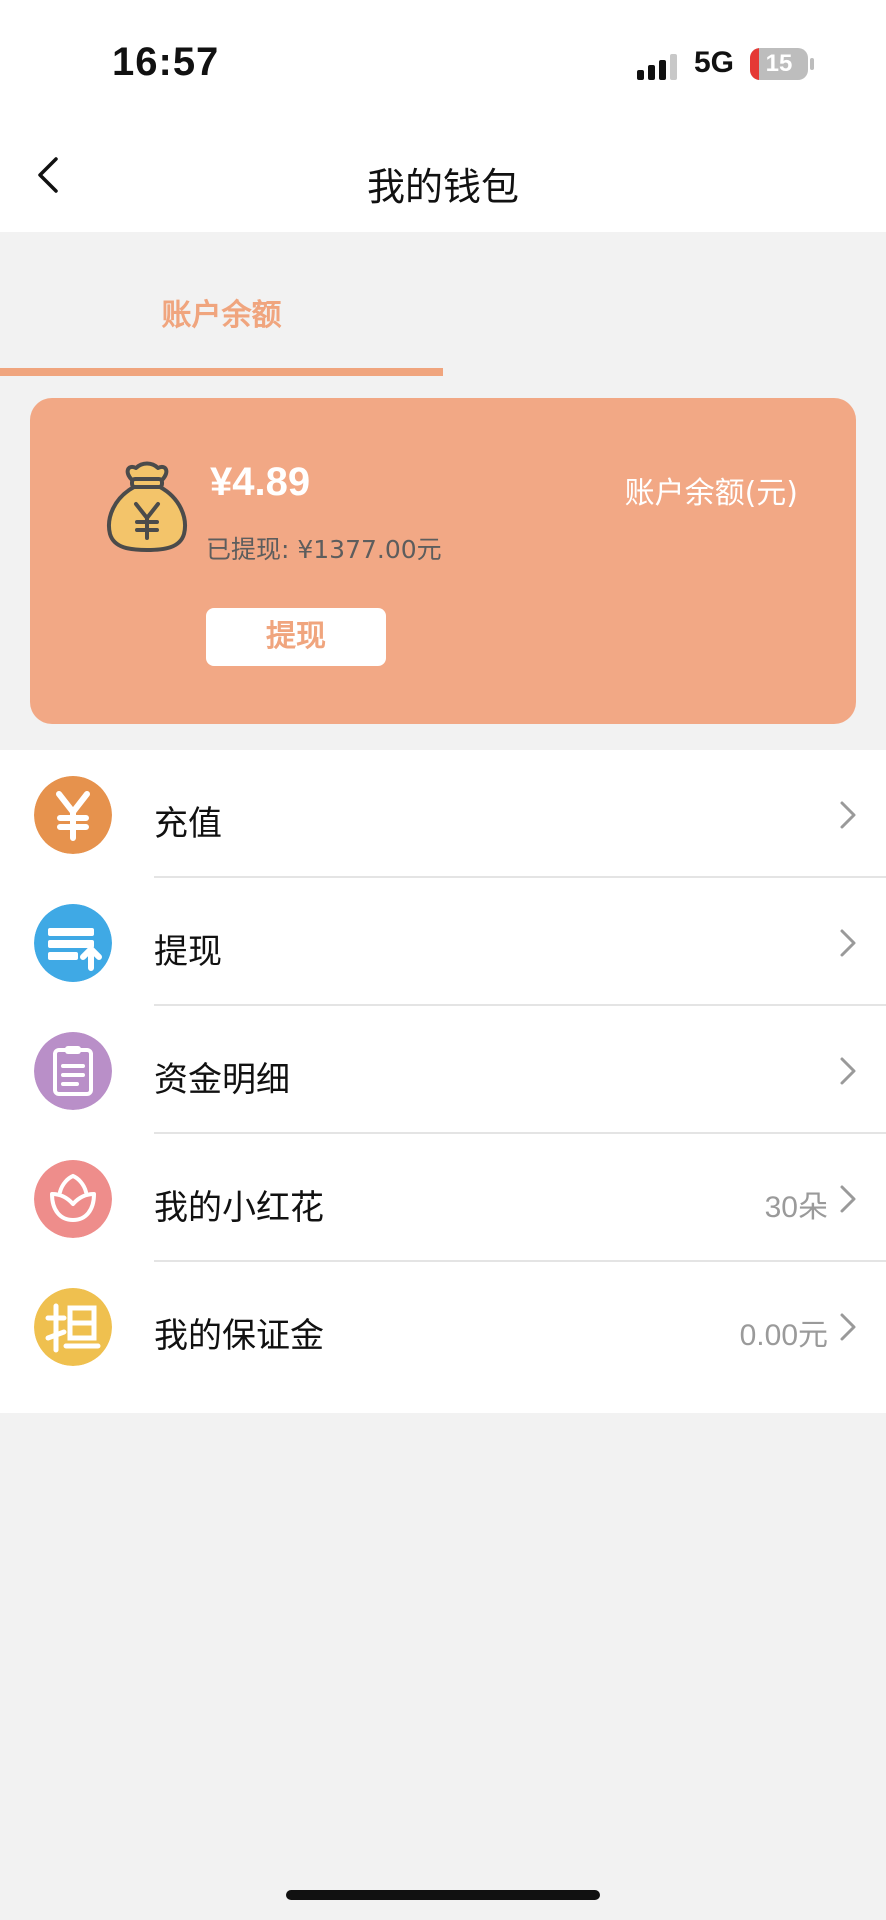 The width and height of the screenshot is (886, 1920). Describe the element at coordinates (188, 824) in the screenshot. I see `menu-label: 充值` at that location.